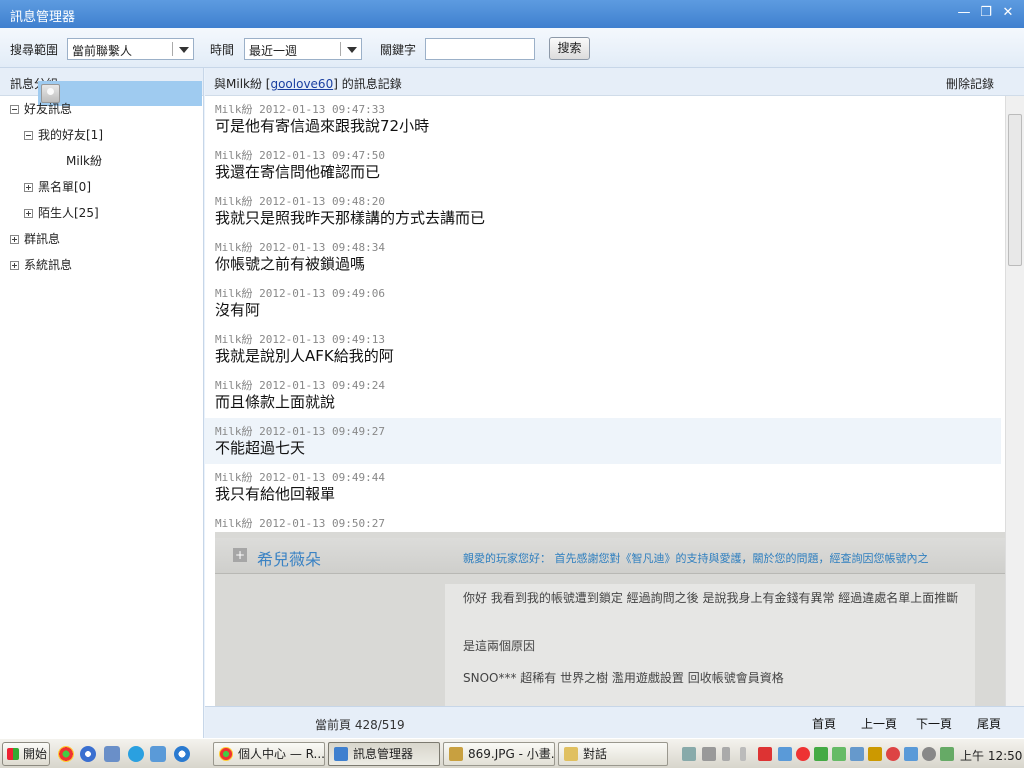  Describe the element at coordinates (136, 754) in the screenshot. I see `skype-icon` at that location.